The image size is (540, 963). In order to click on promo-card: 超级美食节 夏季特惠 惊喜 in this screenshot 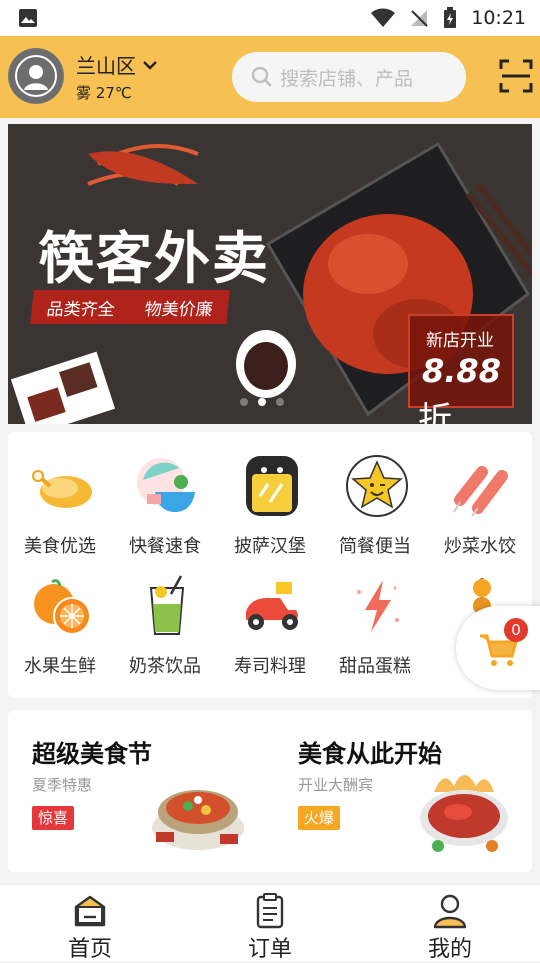, I will do `click(139, 791)`.